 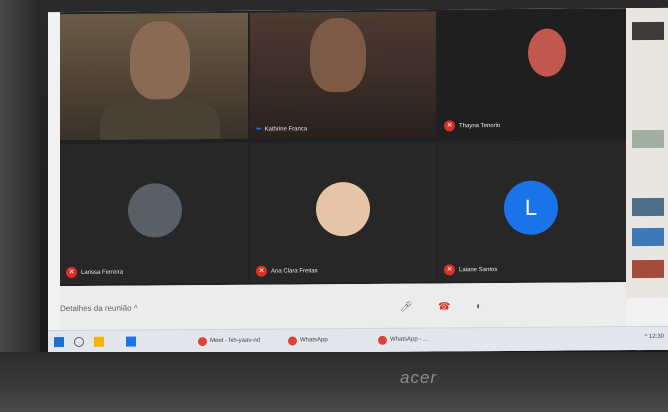 What do you see at coordinates (258, 129) in the screenshot?
I see `speaking-icon: ▪▪▪` at bounding box center [258, 129].